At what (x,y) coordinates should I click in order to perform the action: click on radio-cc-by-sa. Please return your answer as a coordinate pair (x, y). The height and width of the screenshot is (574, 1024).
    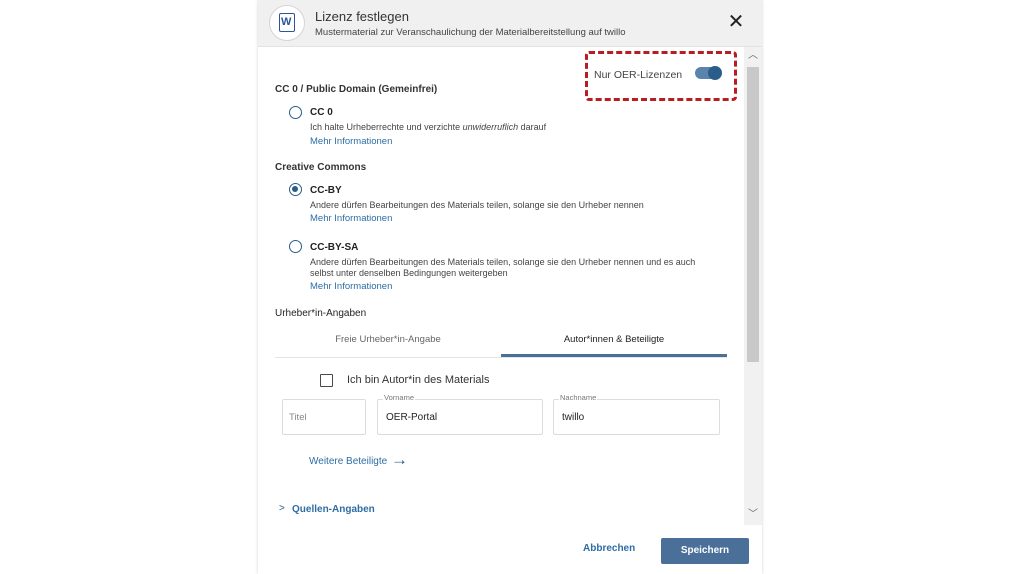
    Looking at the image, I should click on (295, 246).